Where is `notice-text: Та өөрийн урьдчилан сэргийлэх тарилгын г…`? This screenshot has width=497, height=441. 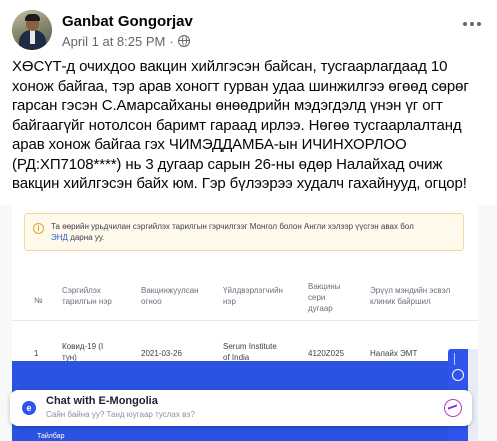 notice-text: Та өөрийн урьдчилан сэргийлэх тарилгын г… is located at coordinates (232, 226).